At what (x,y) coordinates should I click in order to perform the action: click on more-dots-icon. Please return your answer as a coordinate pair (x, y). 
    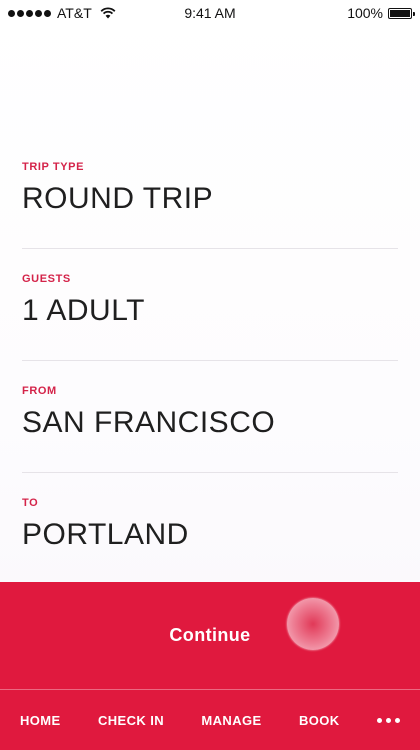
    Looking at the image, I should click on (388, 720).